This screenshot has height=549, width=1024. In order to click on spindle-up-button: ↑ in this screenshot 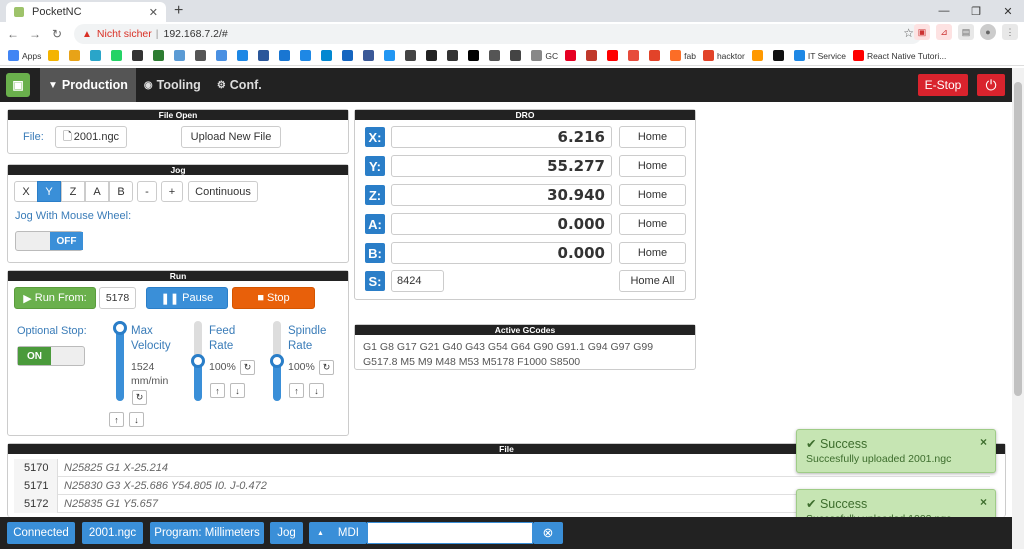, I will do `click(296, 390)`.